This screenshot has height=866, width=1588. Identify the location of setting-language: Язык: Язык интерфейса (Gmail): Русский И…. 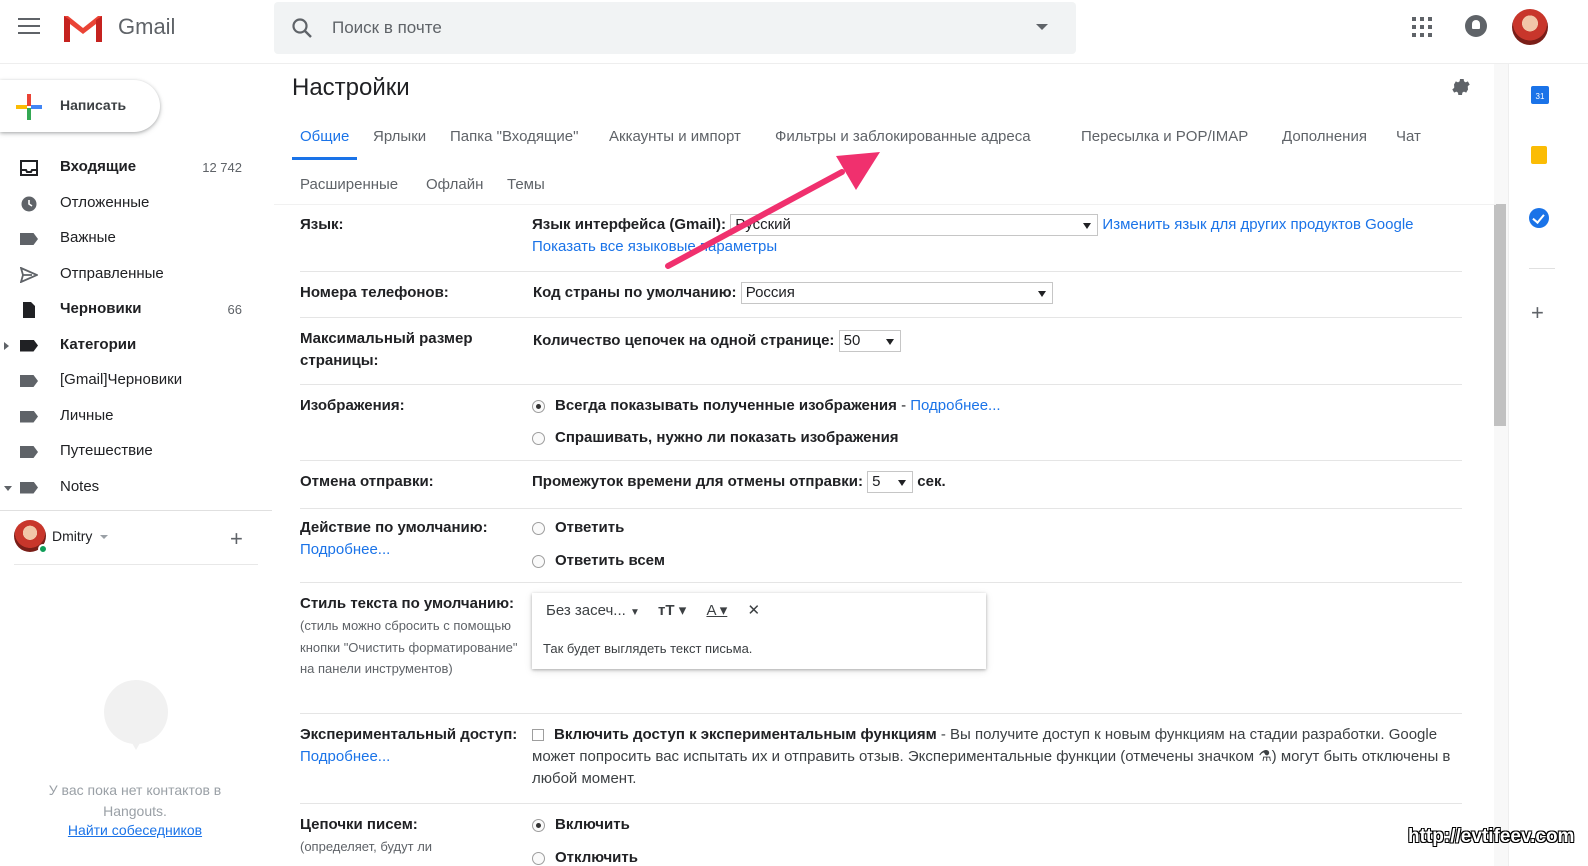
(881, 238).